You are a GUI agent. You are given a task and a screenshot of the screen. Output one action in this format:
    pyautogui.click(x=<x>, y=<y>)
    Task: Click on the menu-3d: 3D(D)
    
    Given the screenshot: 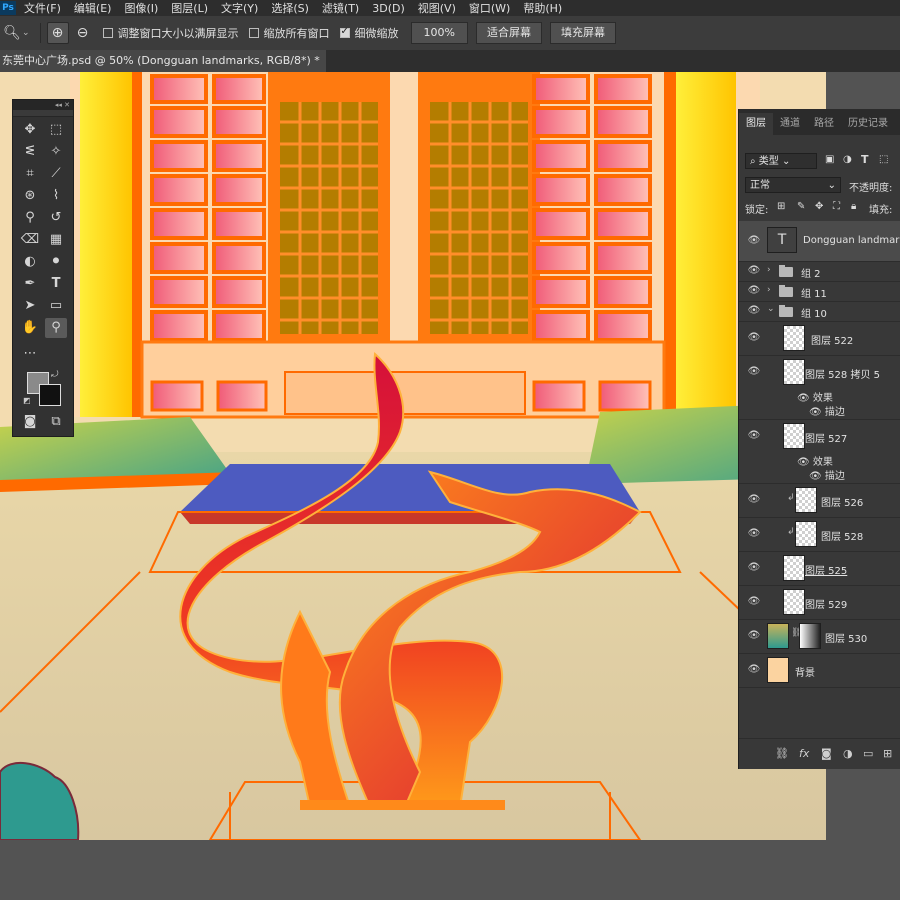 What is the action you would take?
    pyautogui.click(x=388, y=8)
    